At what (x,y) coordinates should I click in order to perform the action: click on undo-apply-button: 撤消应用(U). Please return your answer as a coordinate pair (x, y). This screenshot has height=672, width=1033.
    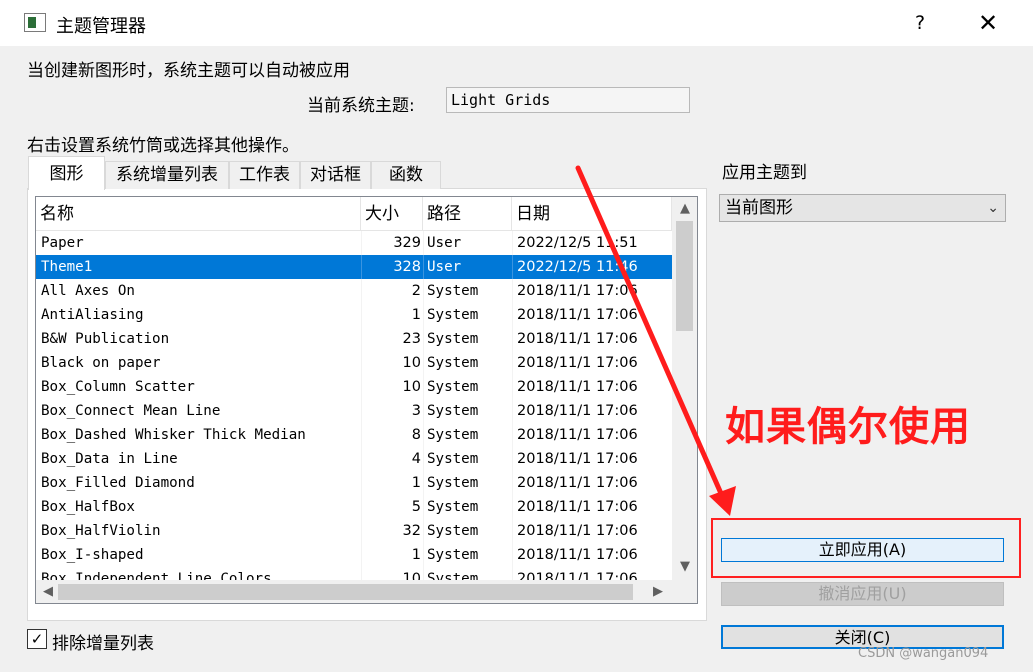
    Looking at the image, I should click on (862, 594).